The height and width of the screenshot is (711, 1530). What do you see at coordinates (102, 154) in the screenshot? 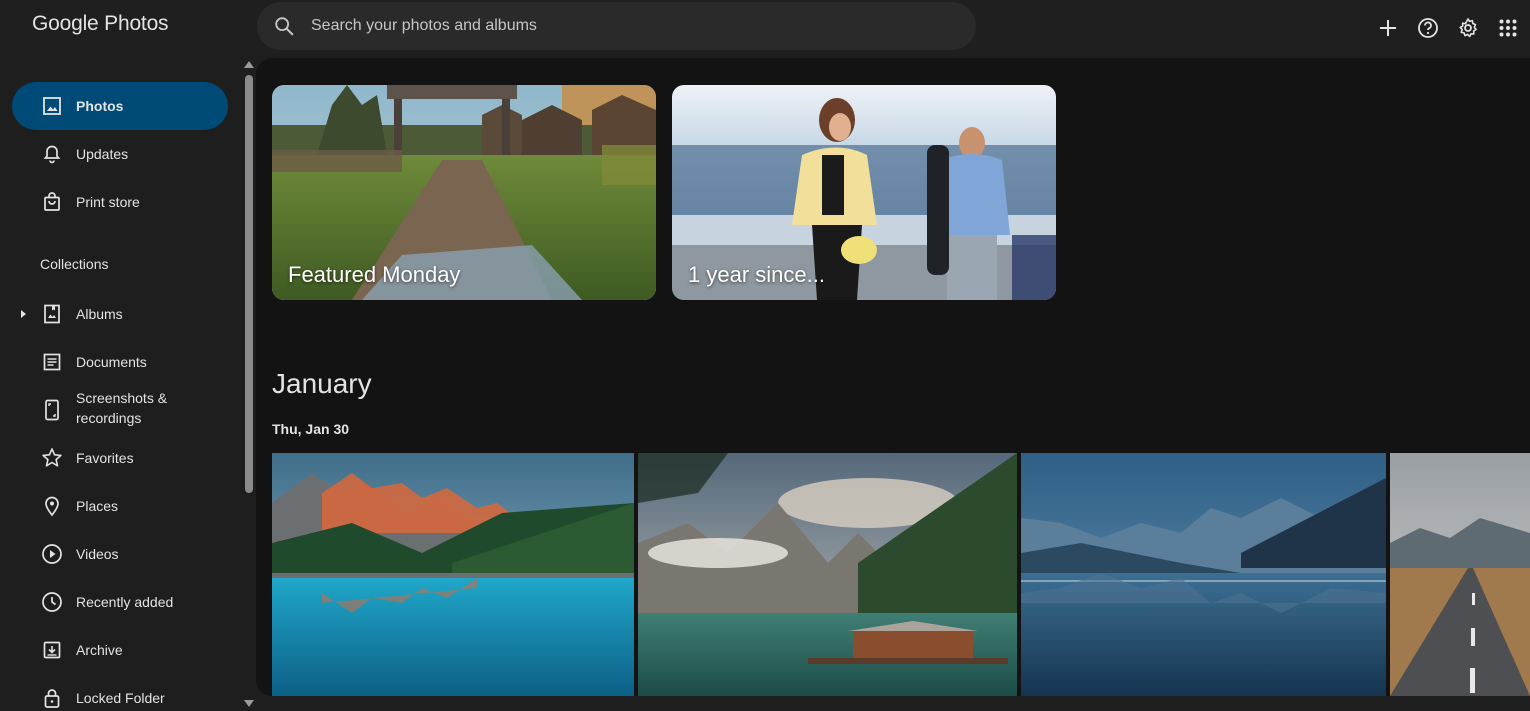
I see `sidebar-item-label: Updates` at bounding box center [102, 154].